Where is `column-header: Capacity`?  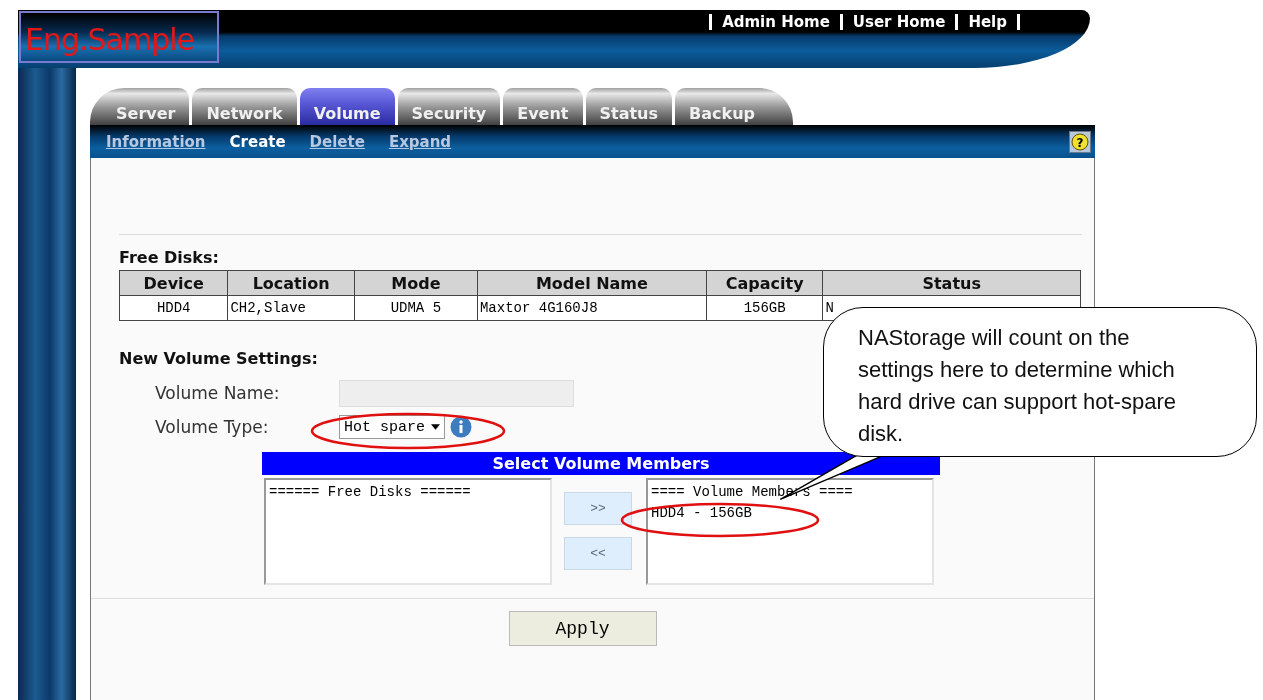 column-header: Capacity is located at coordinates (764, 283).